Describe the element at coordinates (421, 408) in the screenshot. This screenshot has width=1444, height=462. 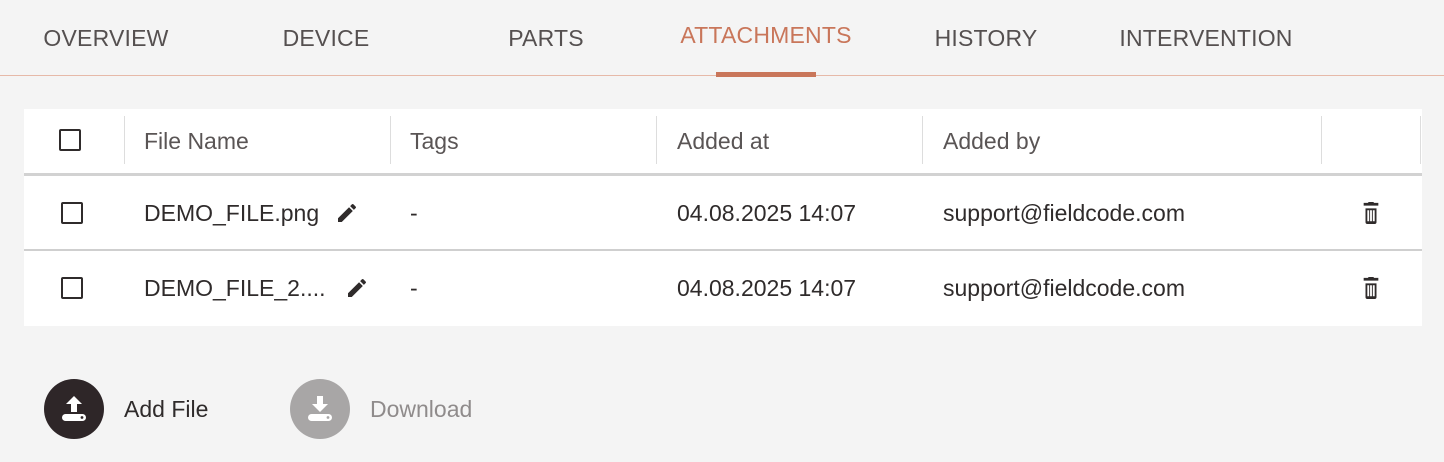
I see `download-label: Download` at that location.